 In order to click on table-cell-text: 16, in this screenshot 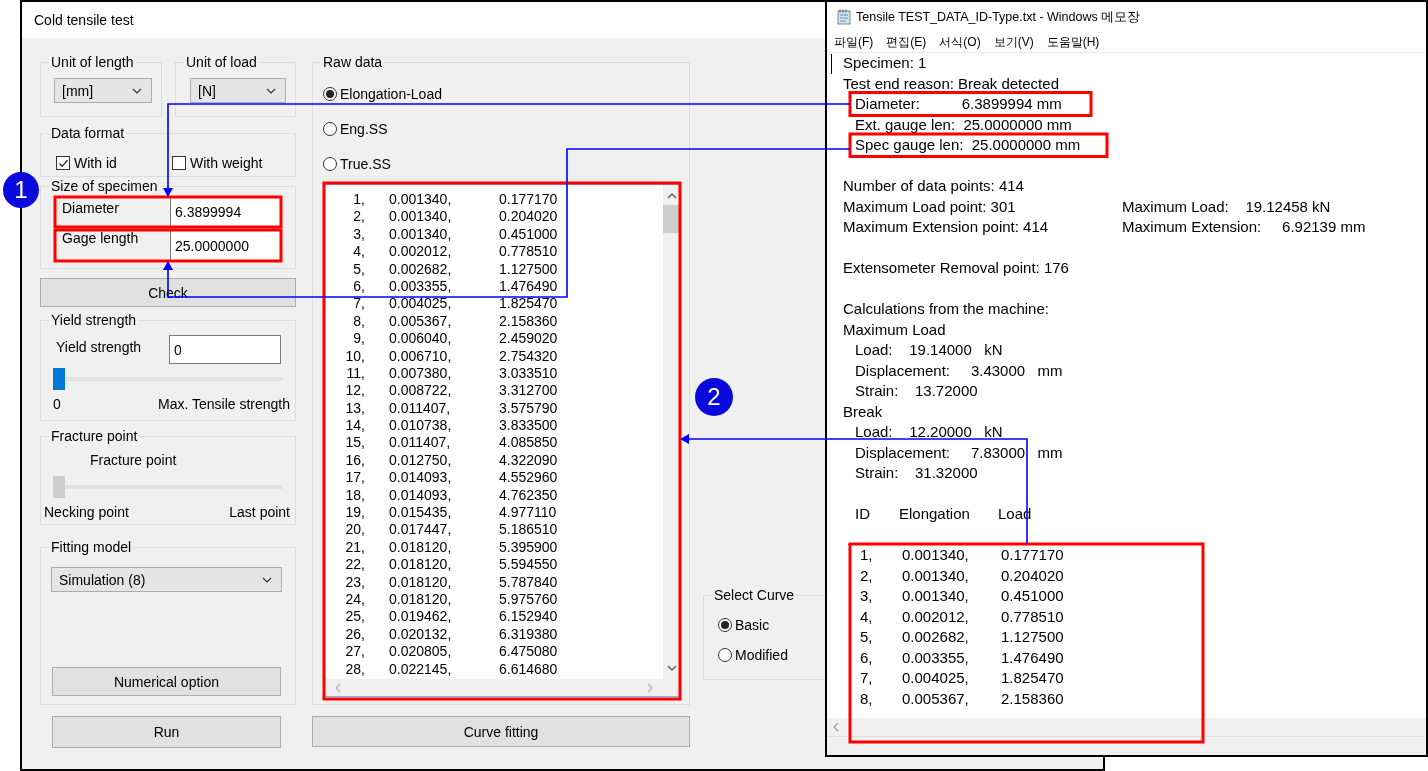, I will do `click(354, 460)`.